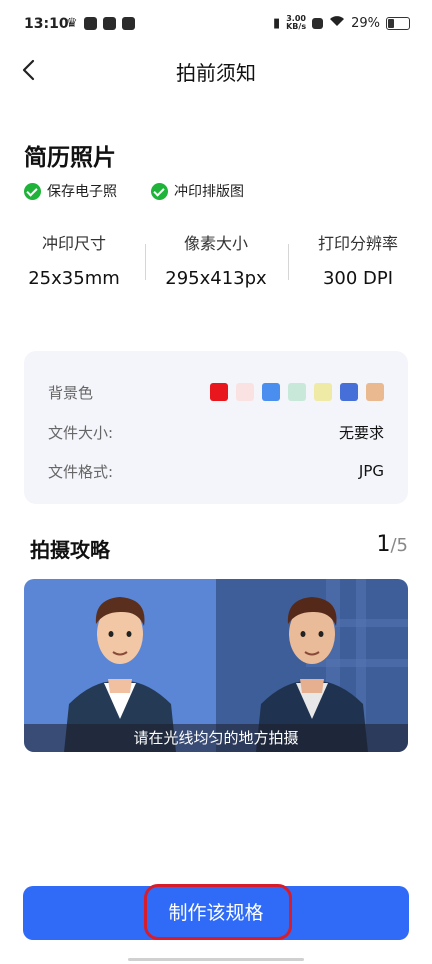  I want to click on file-format-row: 文件格式: JPG, so click(216, 471).